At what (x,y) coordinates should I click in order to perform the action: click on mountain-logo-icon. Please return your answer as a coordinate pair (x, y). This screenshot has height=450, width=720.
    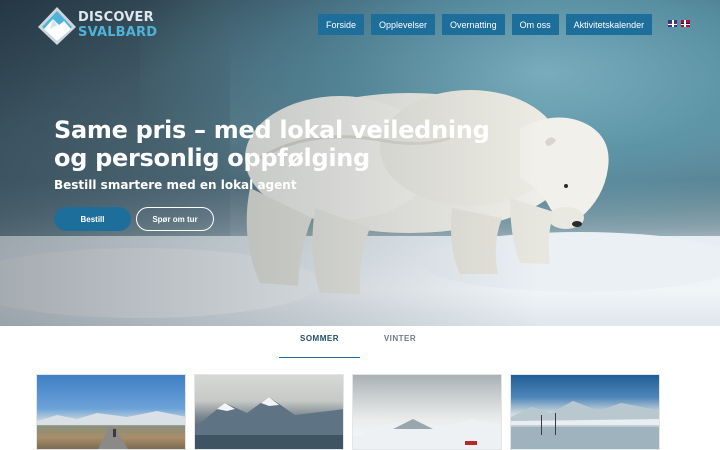
    Looking at the image, I should click on (57, 26).